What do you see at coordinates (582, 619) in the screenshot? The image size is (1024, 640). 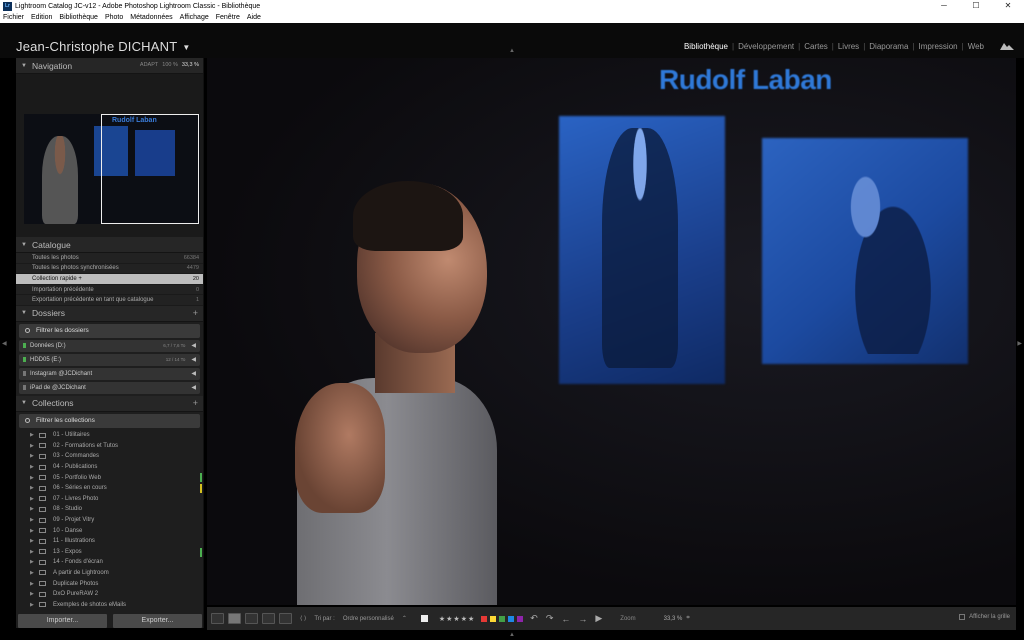 I see `next-arrow-icon: →` at bounding box center [582, 619].